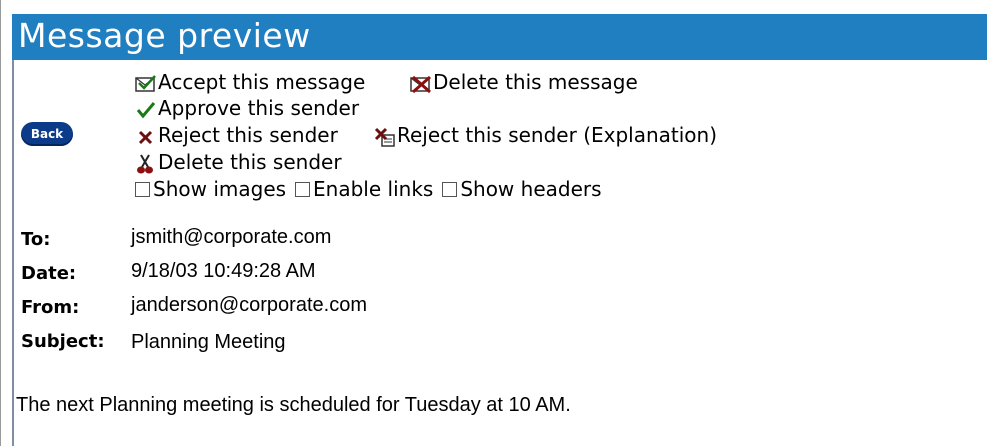 The height and width of the screenshot is (446, 996). Describe the element at coordinates (303, 189) in the screenshot. I see `enable-links-checkbox` at that location.